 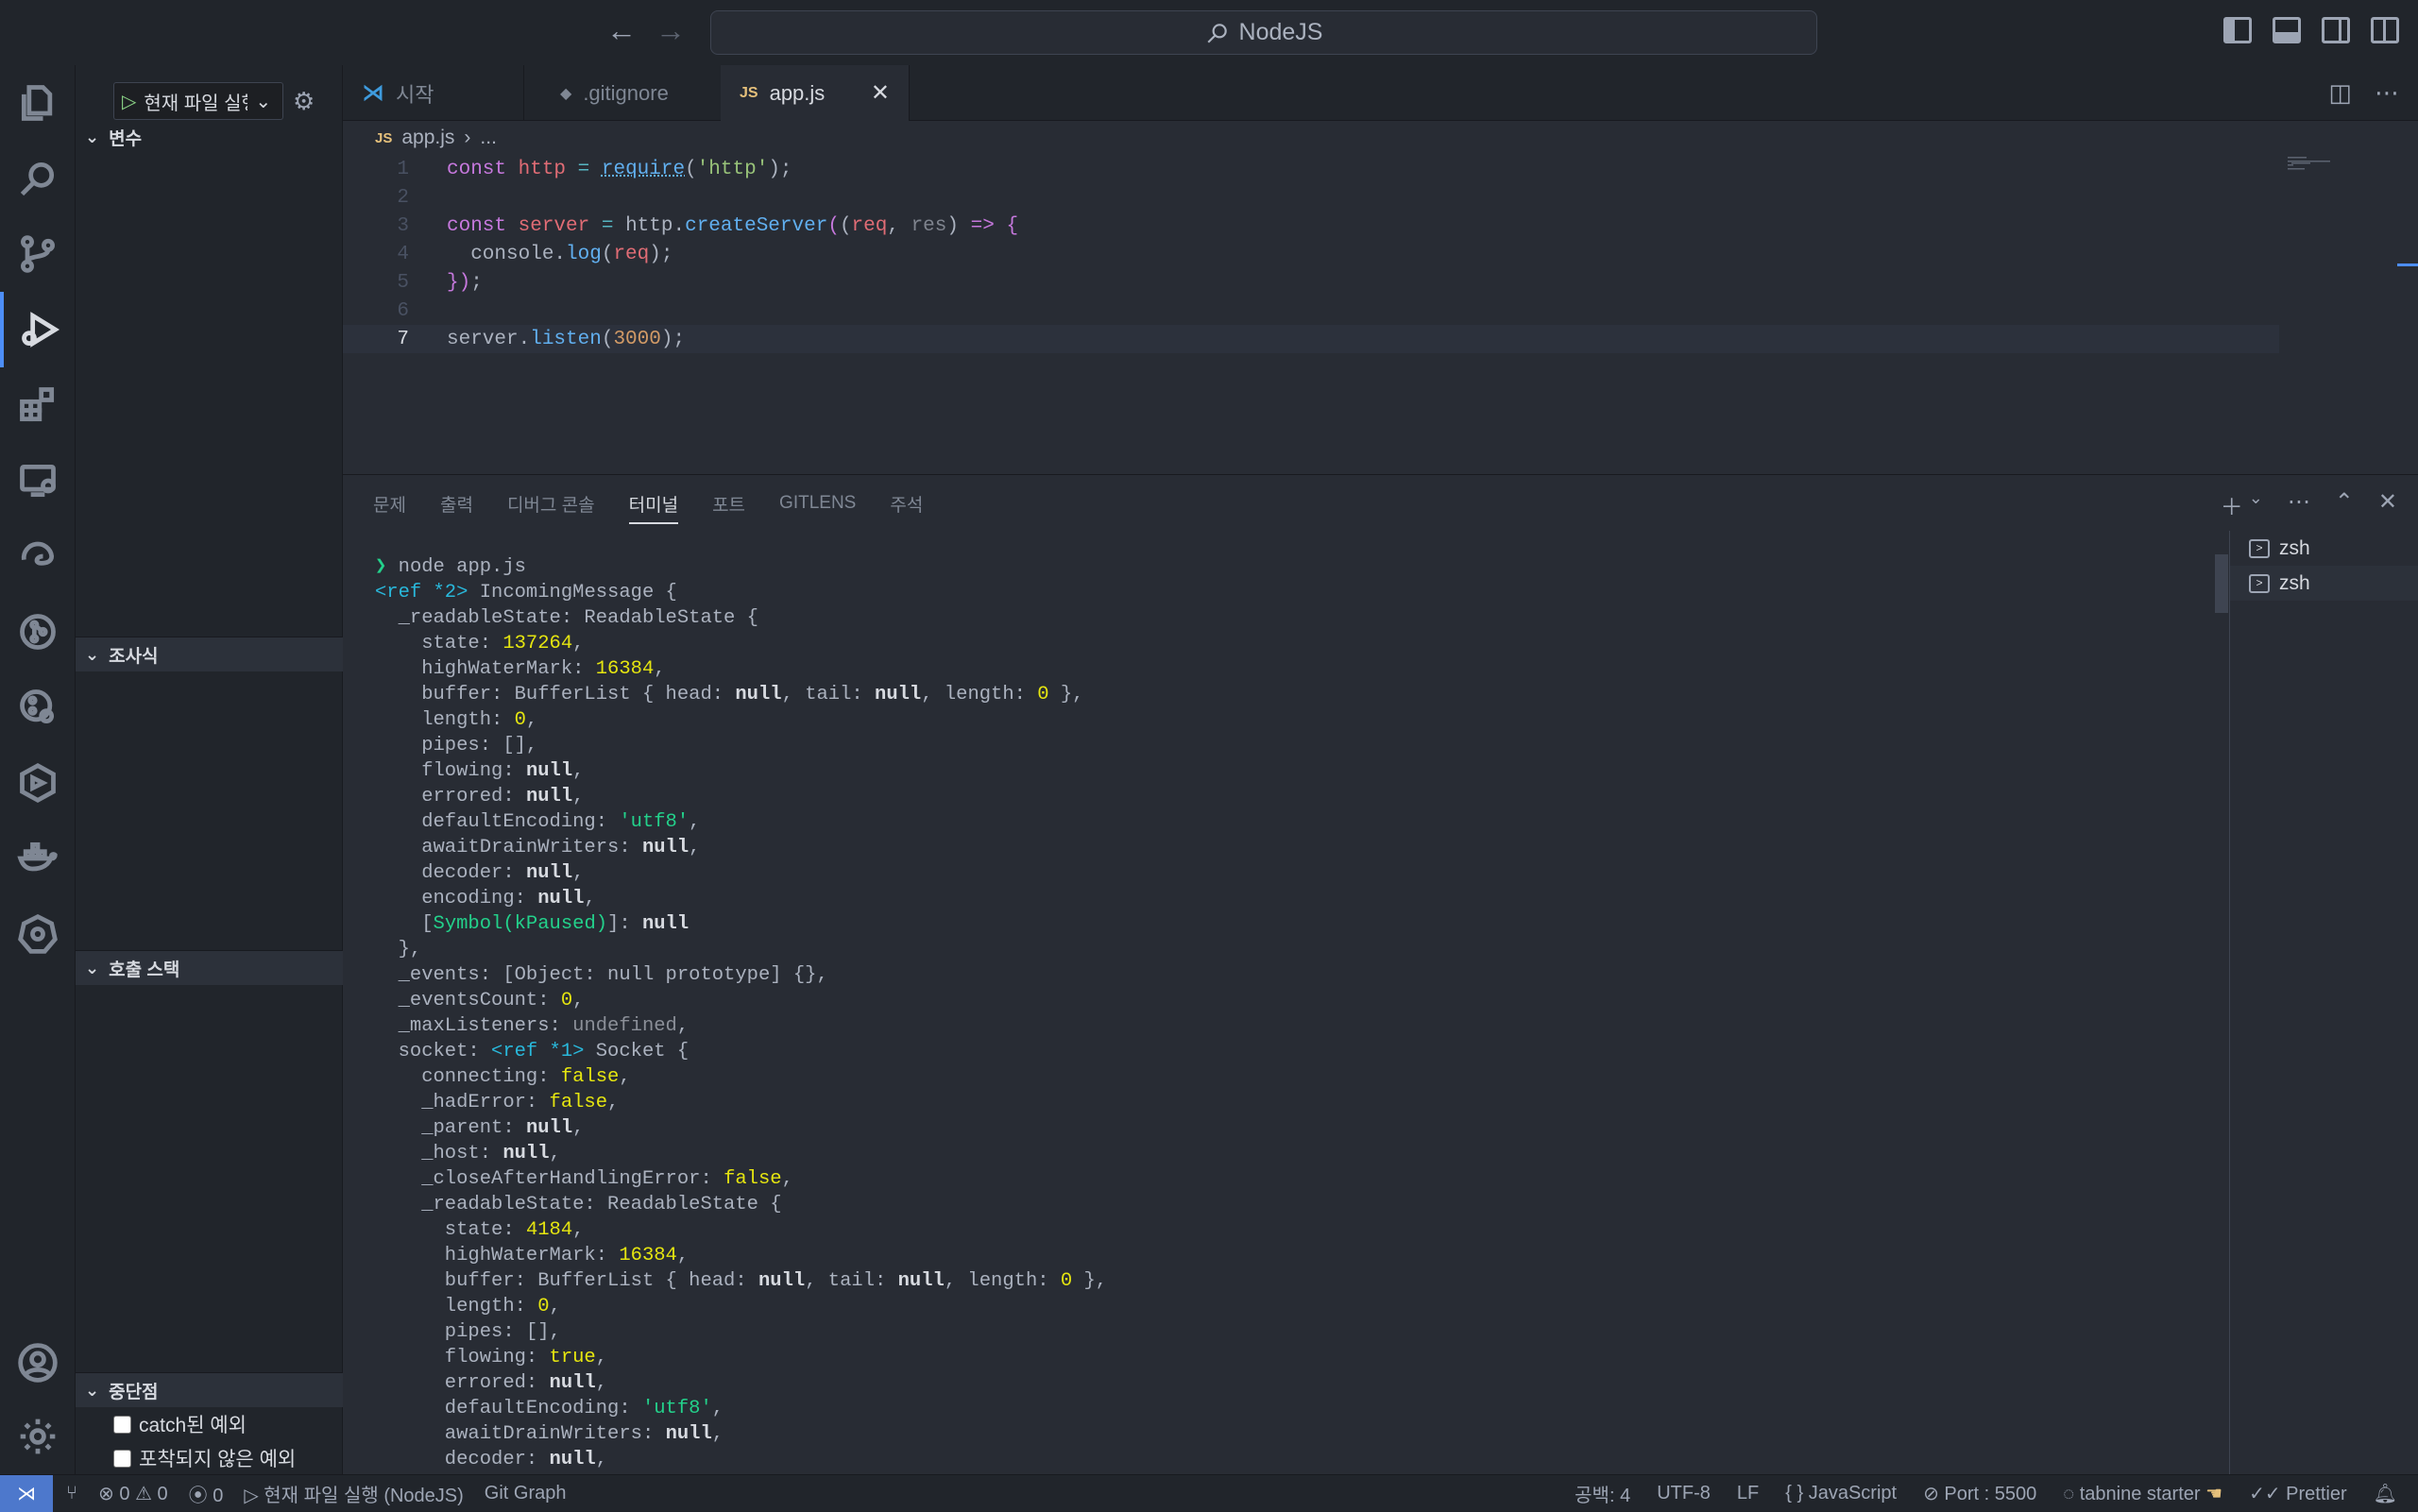 I want to click on activity-bar, so click(x=38, y=769).